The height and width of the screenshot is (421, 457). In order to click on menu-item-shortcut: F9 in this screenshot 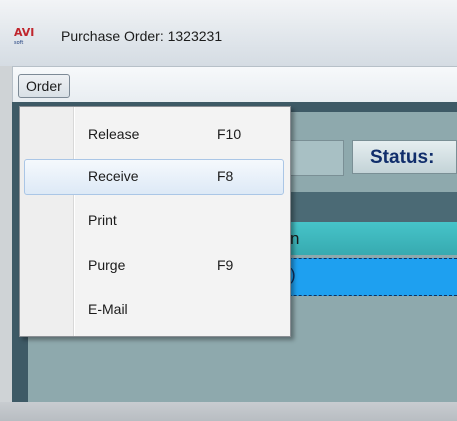, I will do `click(225, 265)`.